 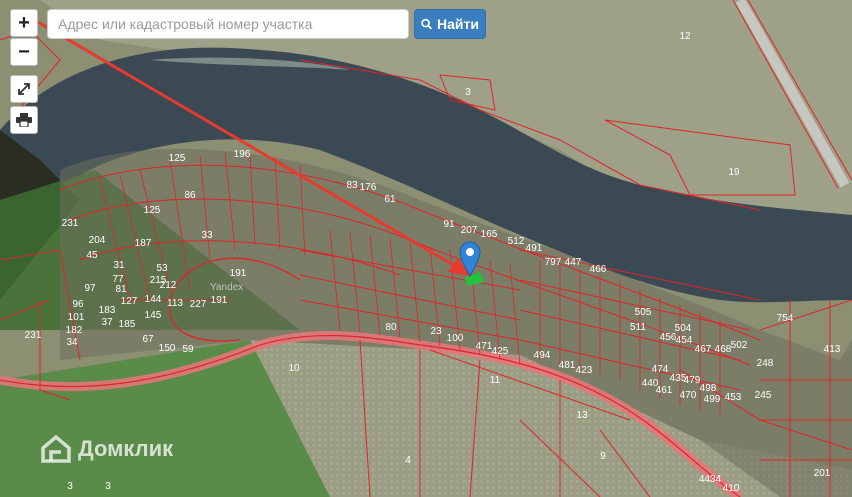 I want to click on parcel-number: 19, so click(x=734, y=172).